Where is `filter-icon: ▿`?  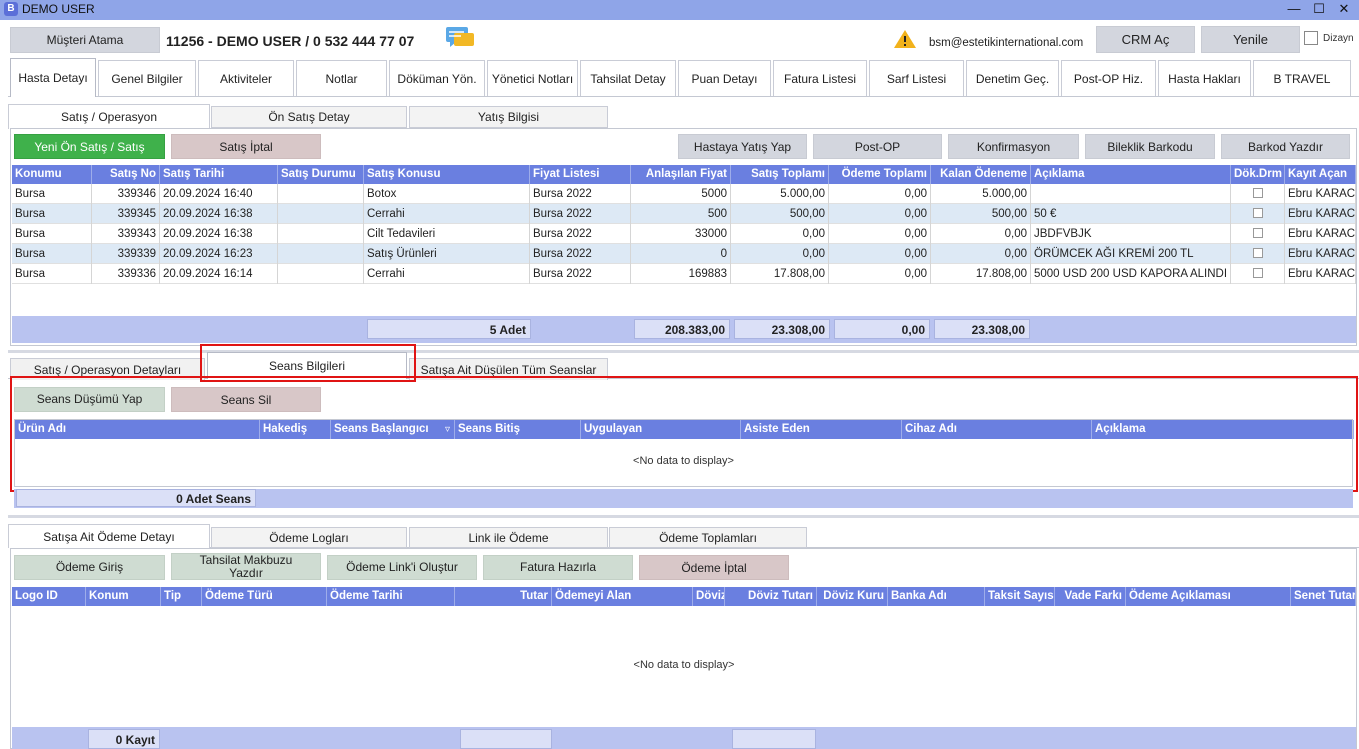
filter-icon: ▿ is located at coordinates (447, 429).